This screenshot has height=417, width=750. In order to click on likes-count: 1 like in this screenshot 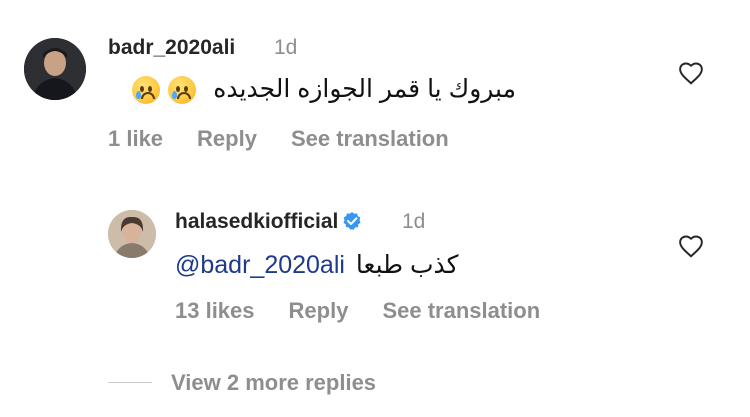, I will do `click(135, 139)`.